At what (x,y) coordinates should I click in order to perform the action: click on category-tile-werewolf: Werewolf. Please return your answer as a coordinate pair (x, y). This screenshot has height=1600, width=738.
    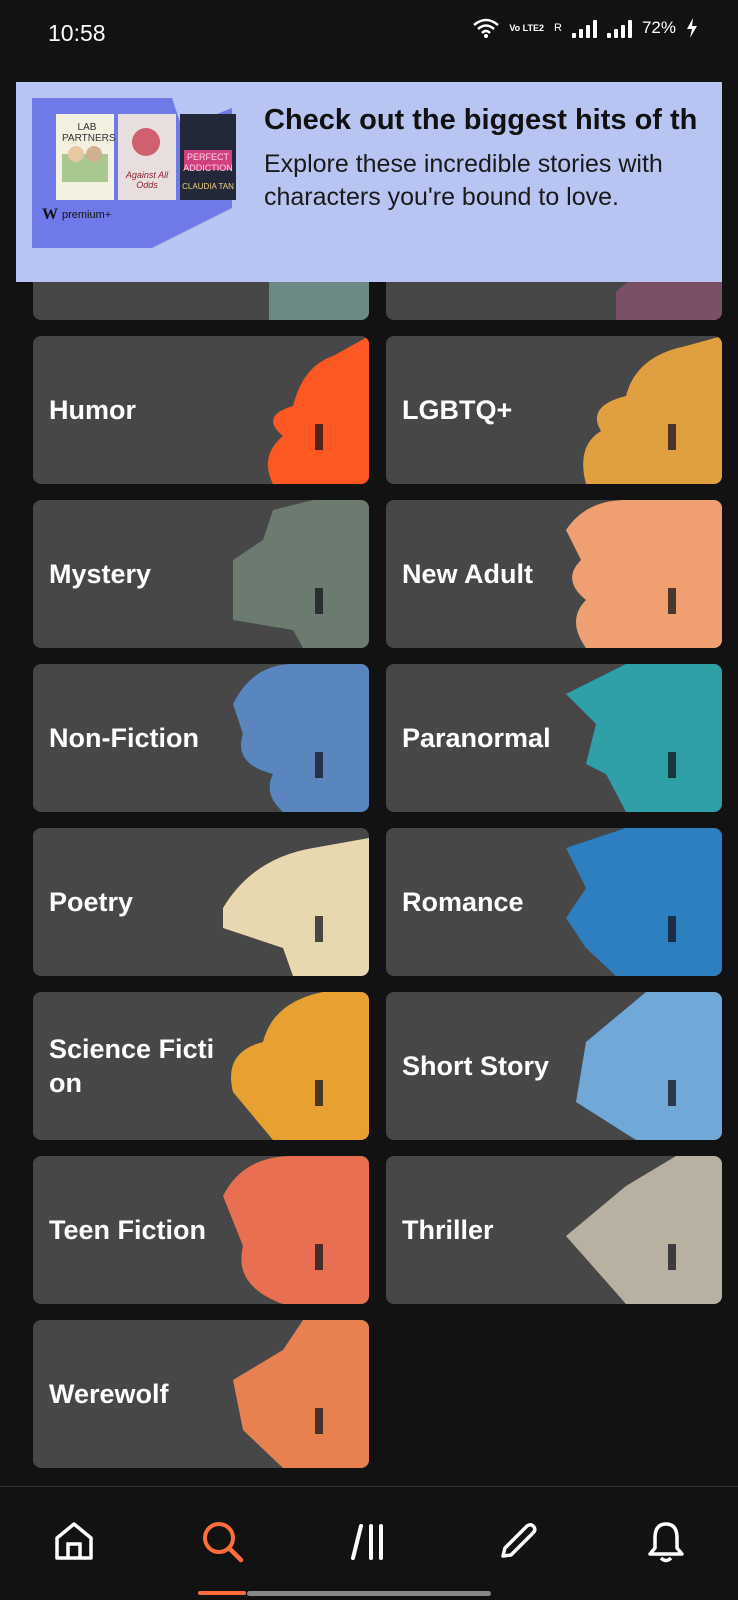
    Looking at the image, I should click on (201, 1394).